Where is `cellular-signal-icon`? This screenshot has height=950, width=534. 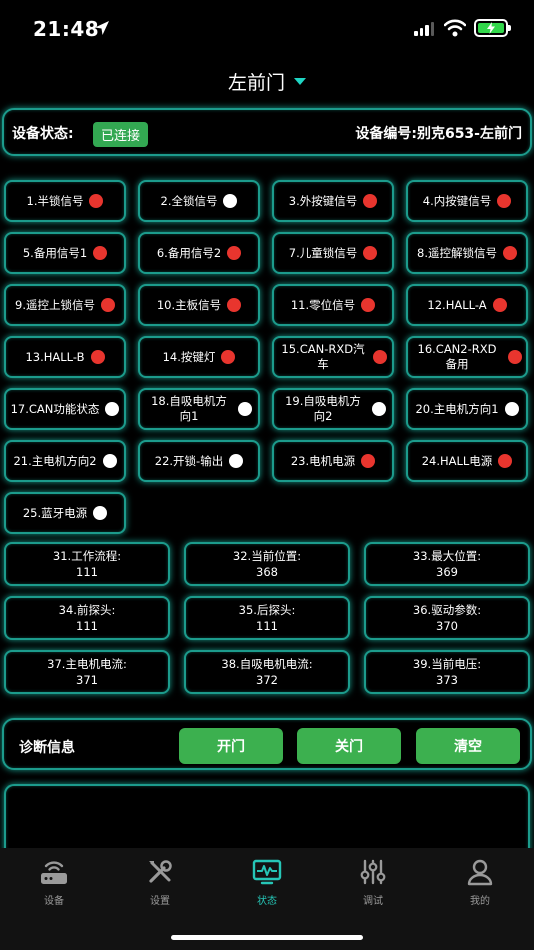
cellular-signal-icon is located at coordinates (424, 29).